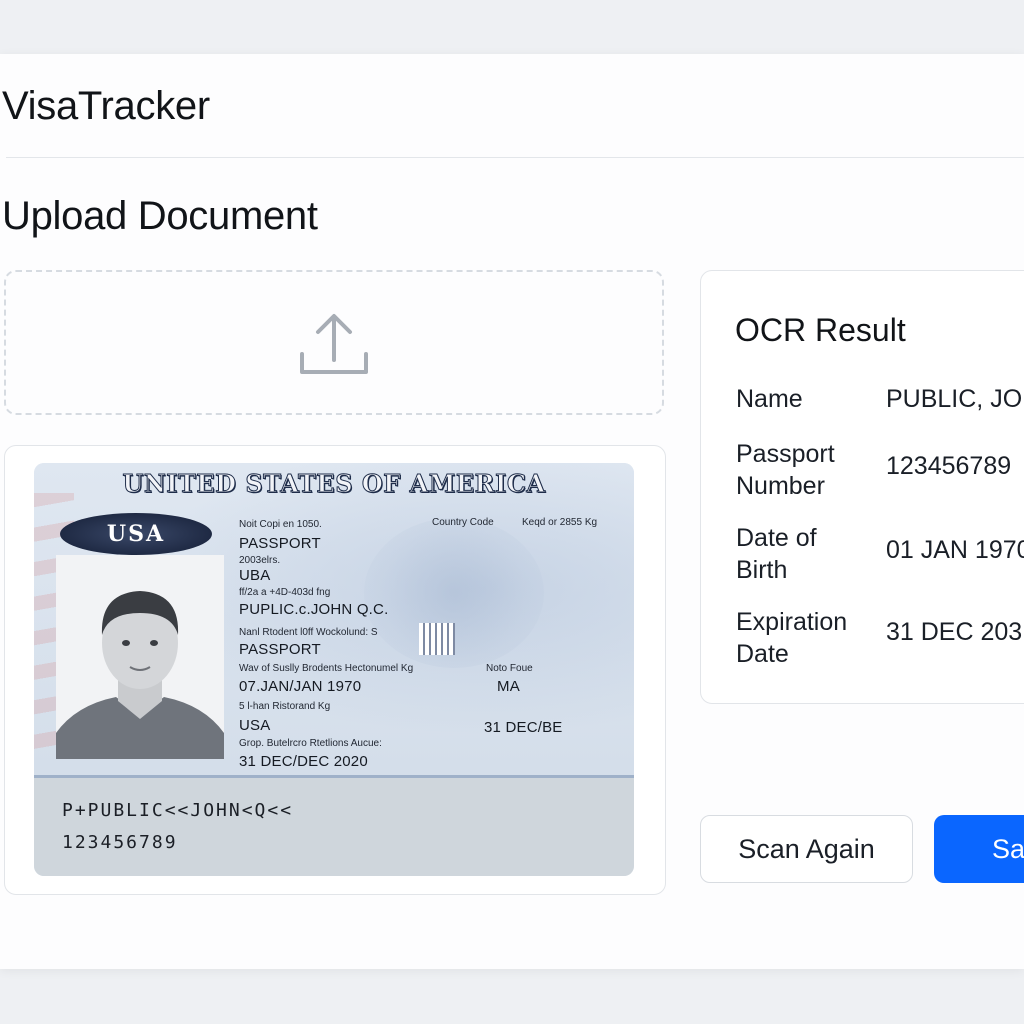  What do you see at coordinates (136, 534) in the screenshot?
I see `usa-emblem: USA` at bounding box center [136, 534].